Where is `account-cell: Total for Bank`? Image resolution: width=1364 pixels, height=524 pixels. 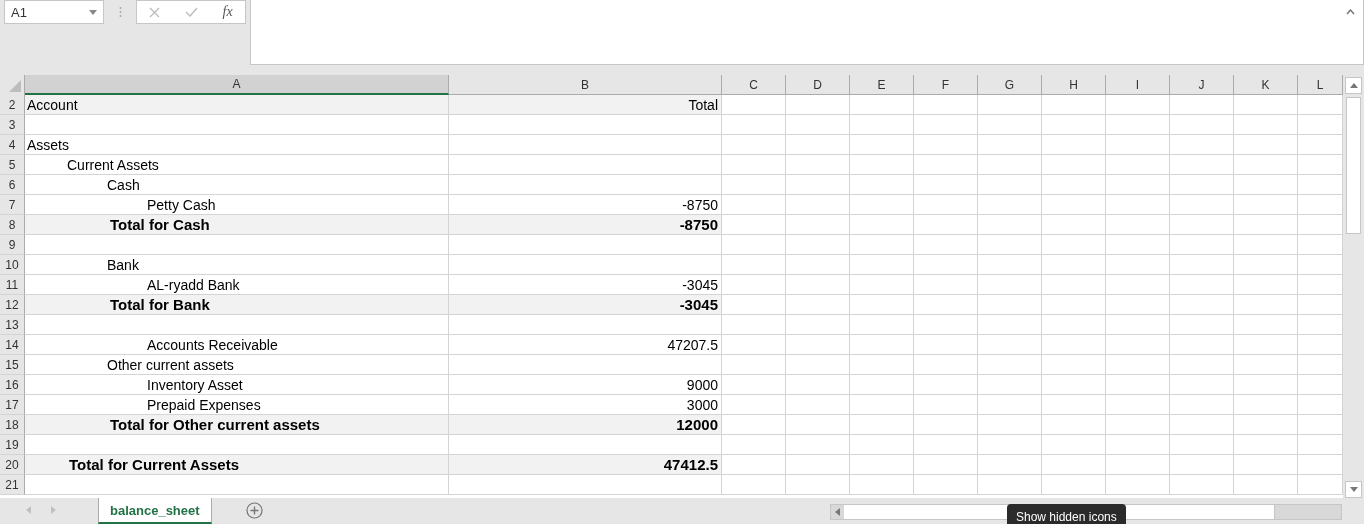 account-cell: Total for Bank is located at coordinates (237, 305).